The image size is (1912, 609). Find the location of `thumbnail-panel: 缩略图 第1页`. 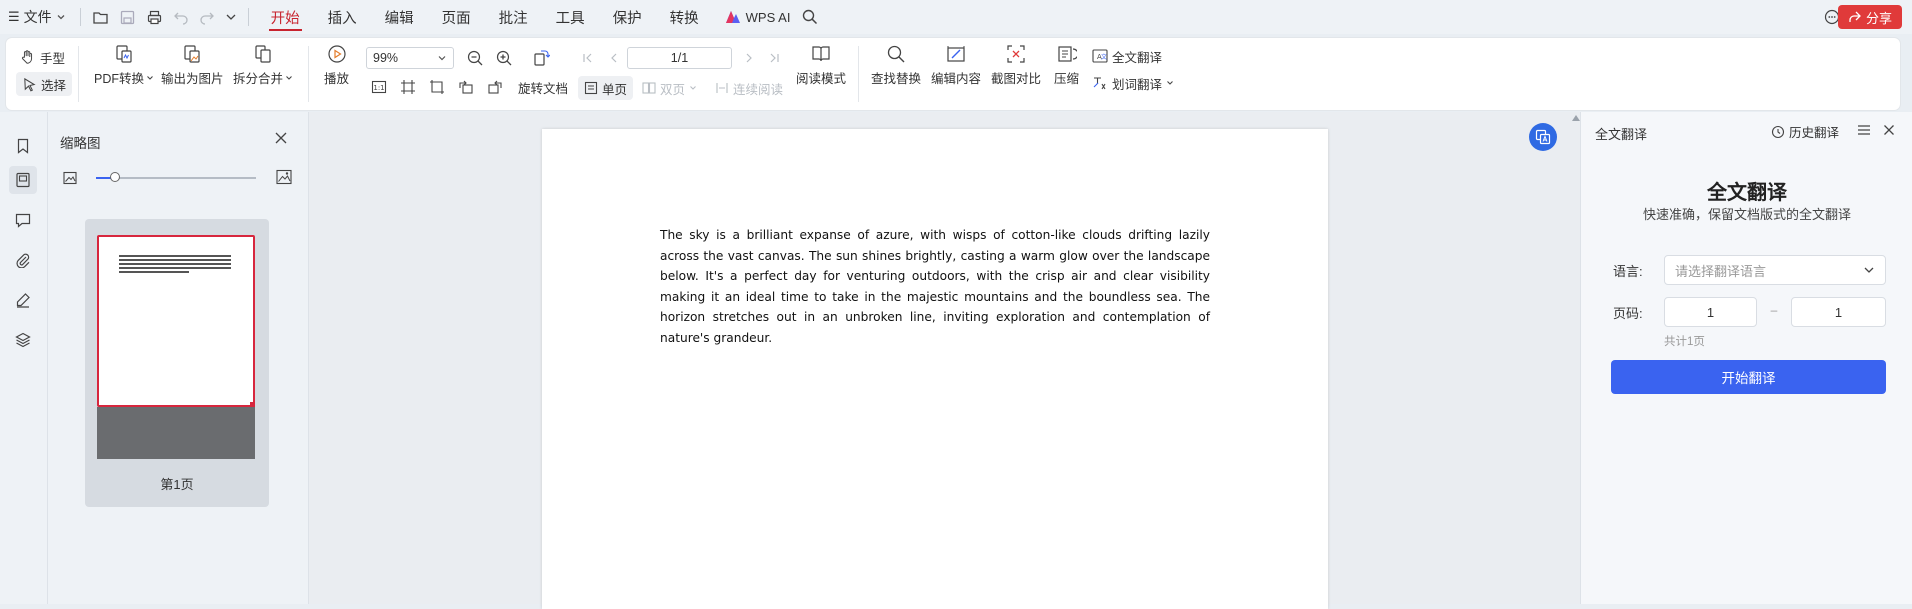

thumbnail-panel: 缩略图 第1页 is located at coordinates (178, 358).